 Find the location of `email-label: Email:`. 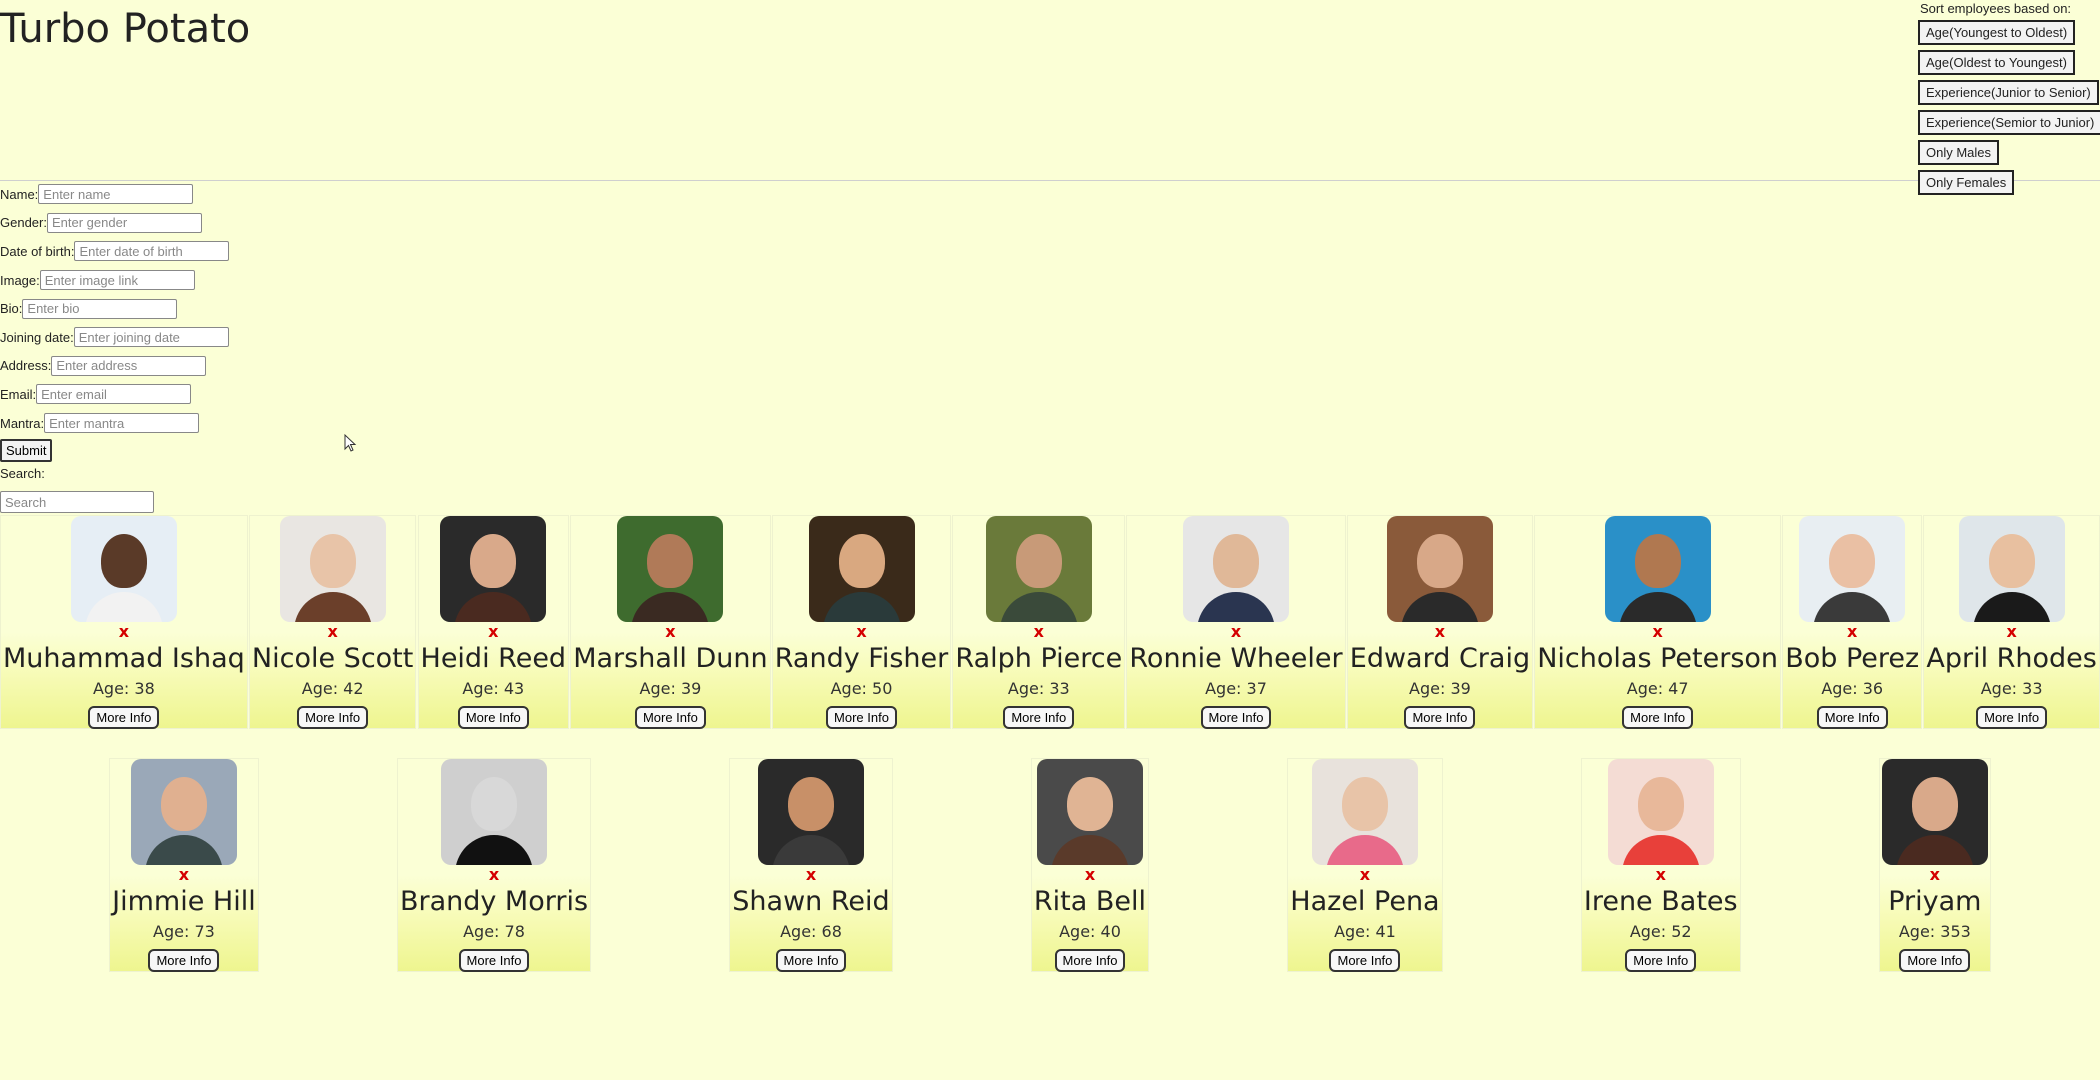

email-label: Email: is located at coordinates (18, 394).